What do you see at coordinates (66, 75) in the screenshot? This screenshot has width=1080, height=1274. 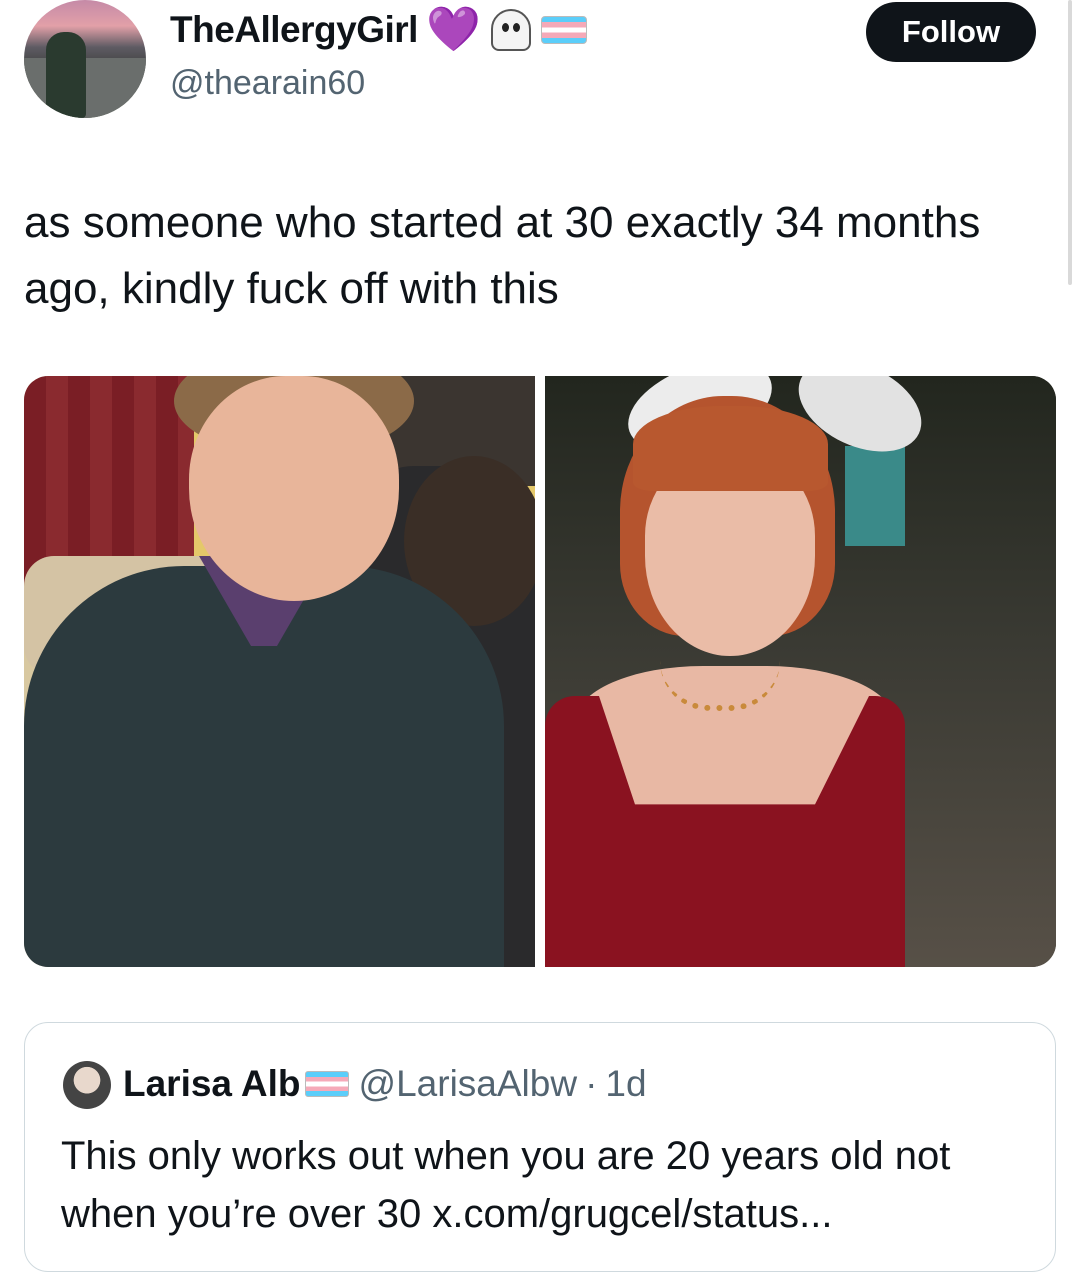 I see `avatar-figure` at bounding box center [66, 75].